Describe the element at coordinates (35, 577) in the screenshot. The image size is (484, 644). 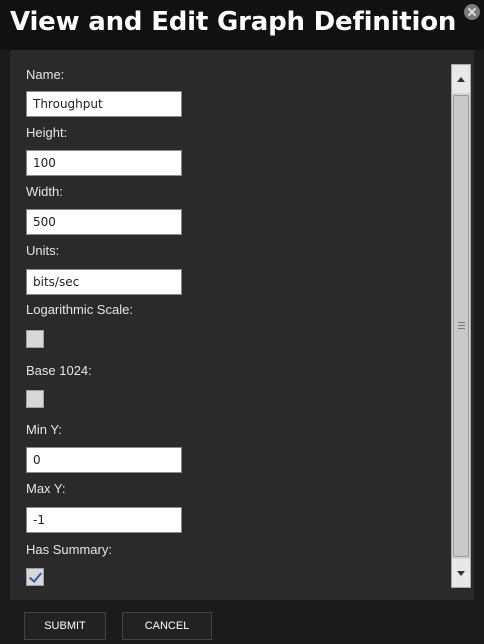
I see `has-summary-checkbox` at that location.